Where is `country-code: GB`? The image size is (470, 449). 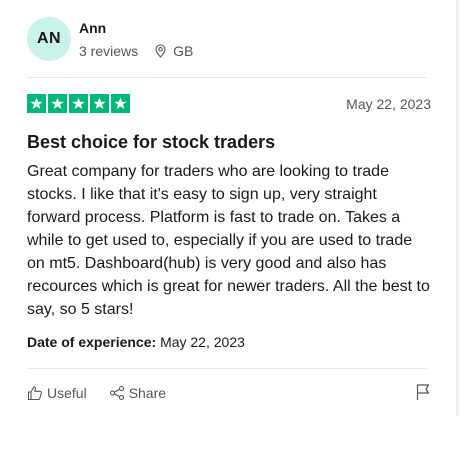
country-code: GB is located at coordinates (183, 51).